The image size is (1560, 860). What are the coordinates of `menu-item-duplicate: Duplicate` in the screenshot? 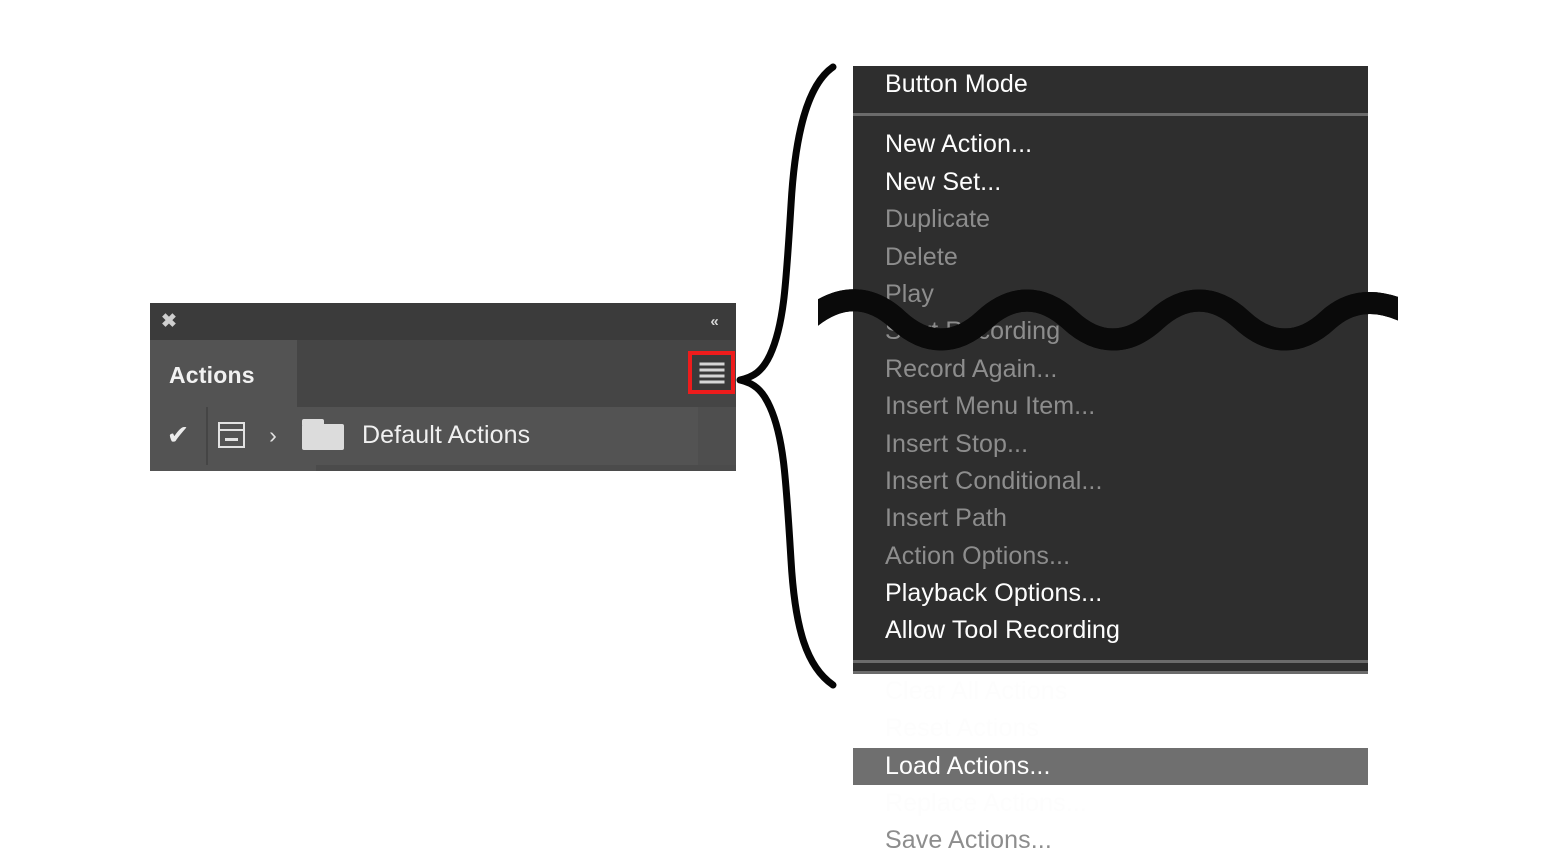 It's located at (938, 219).